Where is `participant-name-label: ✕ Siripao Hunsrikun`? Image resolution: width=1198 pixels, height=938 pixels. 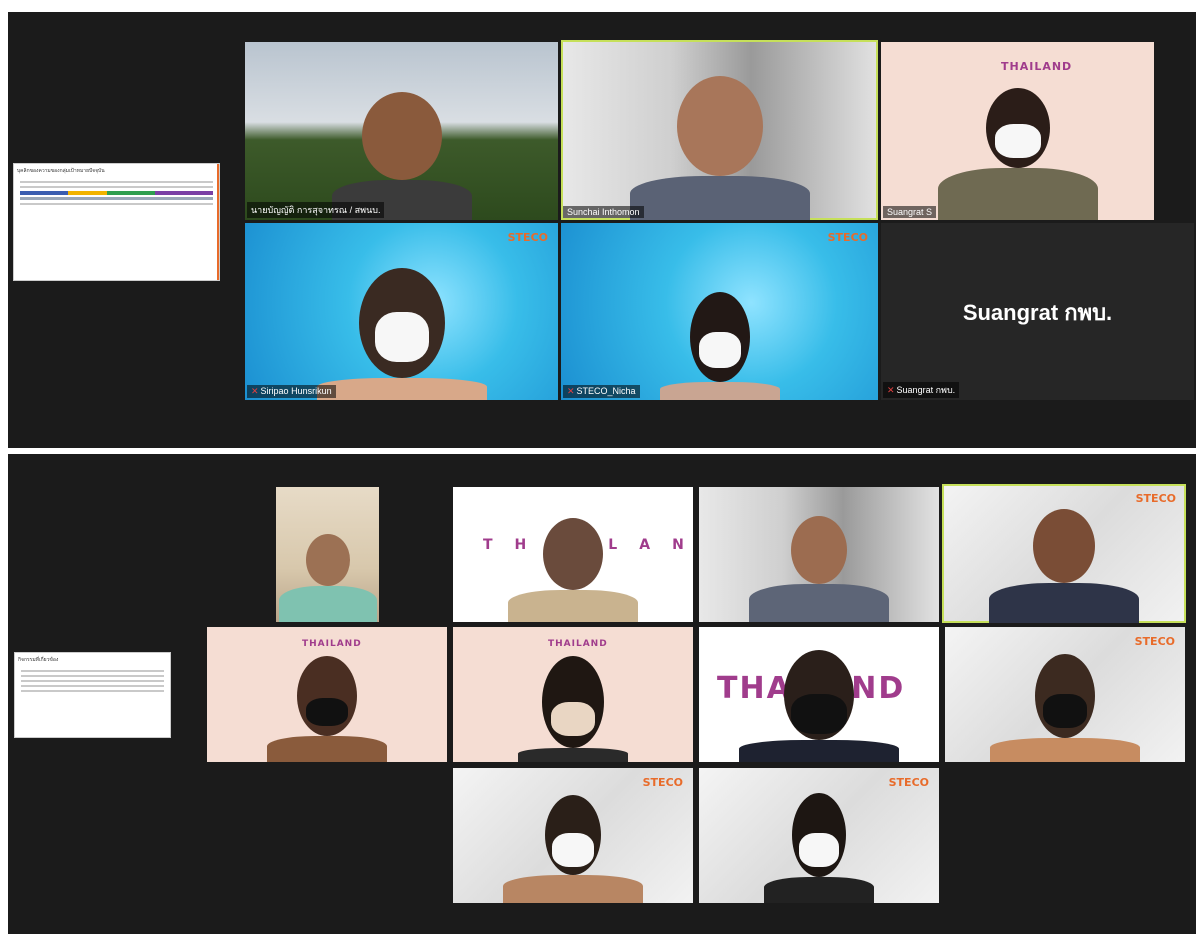 participant-name-label: ✕ Siripao Hunsrikun is located at coordinates (291, 391).